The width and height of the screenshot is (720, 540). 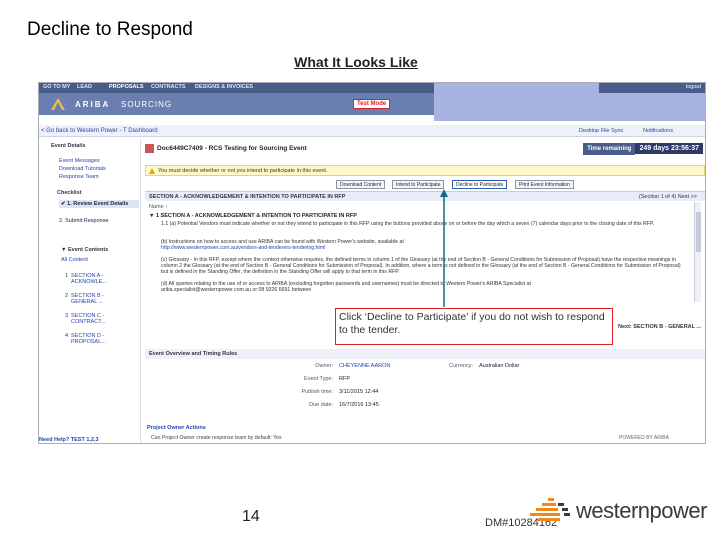 I want to click on print-event-info-button: Print Event Information, so click(x=544, y=184).